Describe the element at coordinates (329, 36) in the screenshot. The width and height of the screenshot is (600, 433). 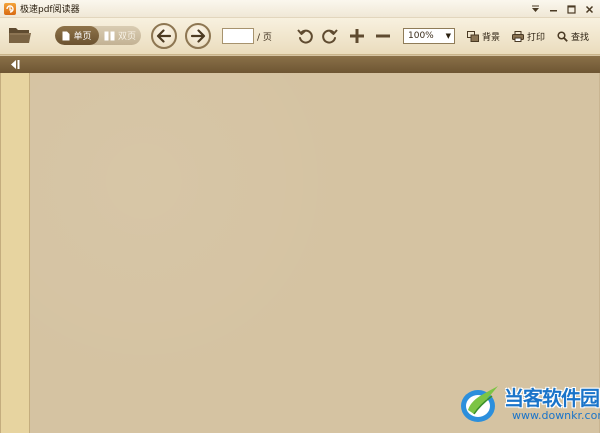
I see `rotate-right-icon` at that location.